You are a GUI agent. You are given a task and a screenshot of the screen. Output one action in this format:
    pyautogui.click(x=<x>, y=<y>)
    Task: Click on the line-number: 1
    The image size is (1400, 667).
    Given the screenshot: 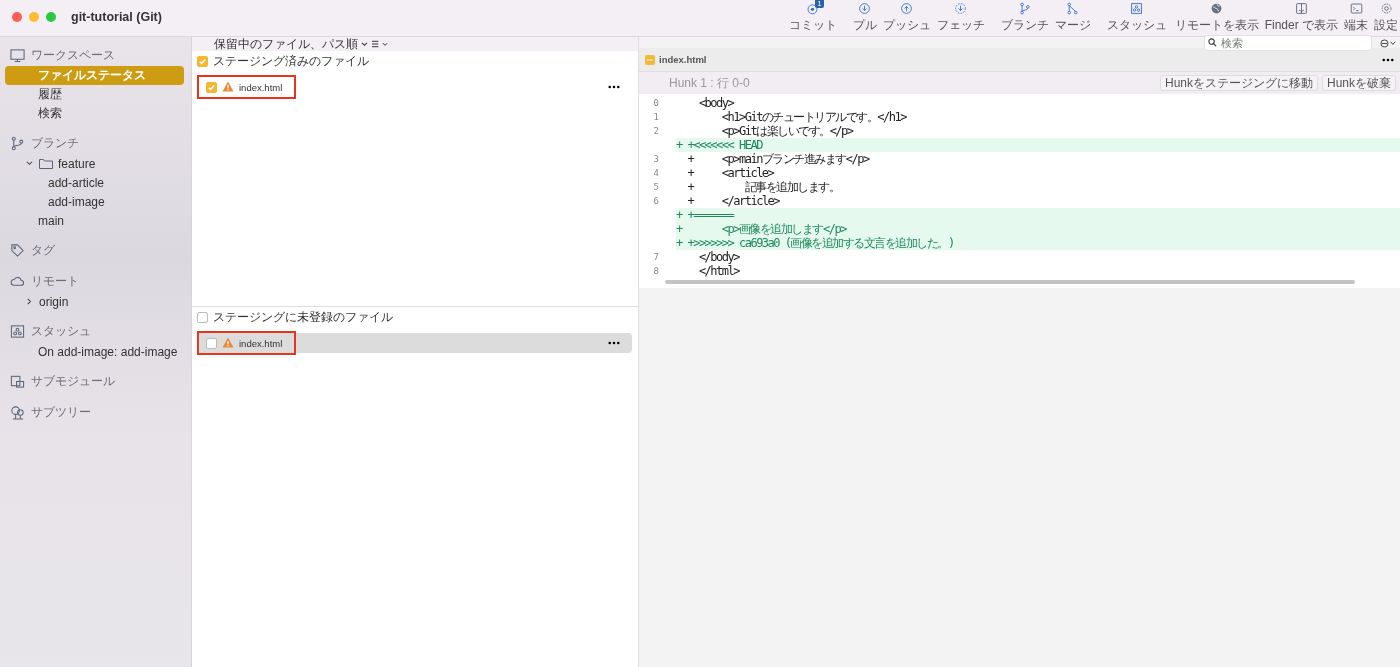 What is the action you would take?
    pyautogui.click(x=656, y=117)
    